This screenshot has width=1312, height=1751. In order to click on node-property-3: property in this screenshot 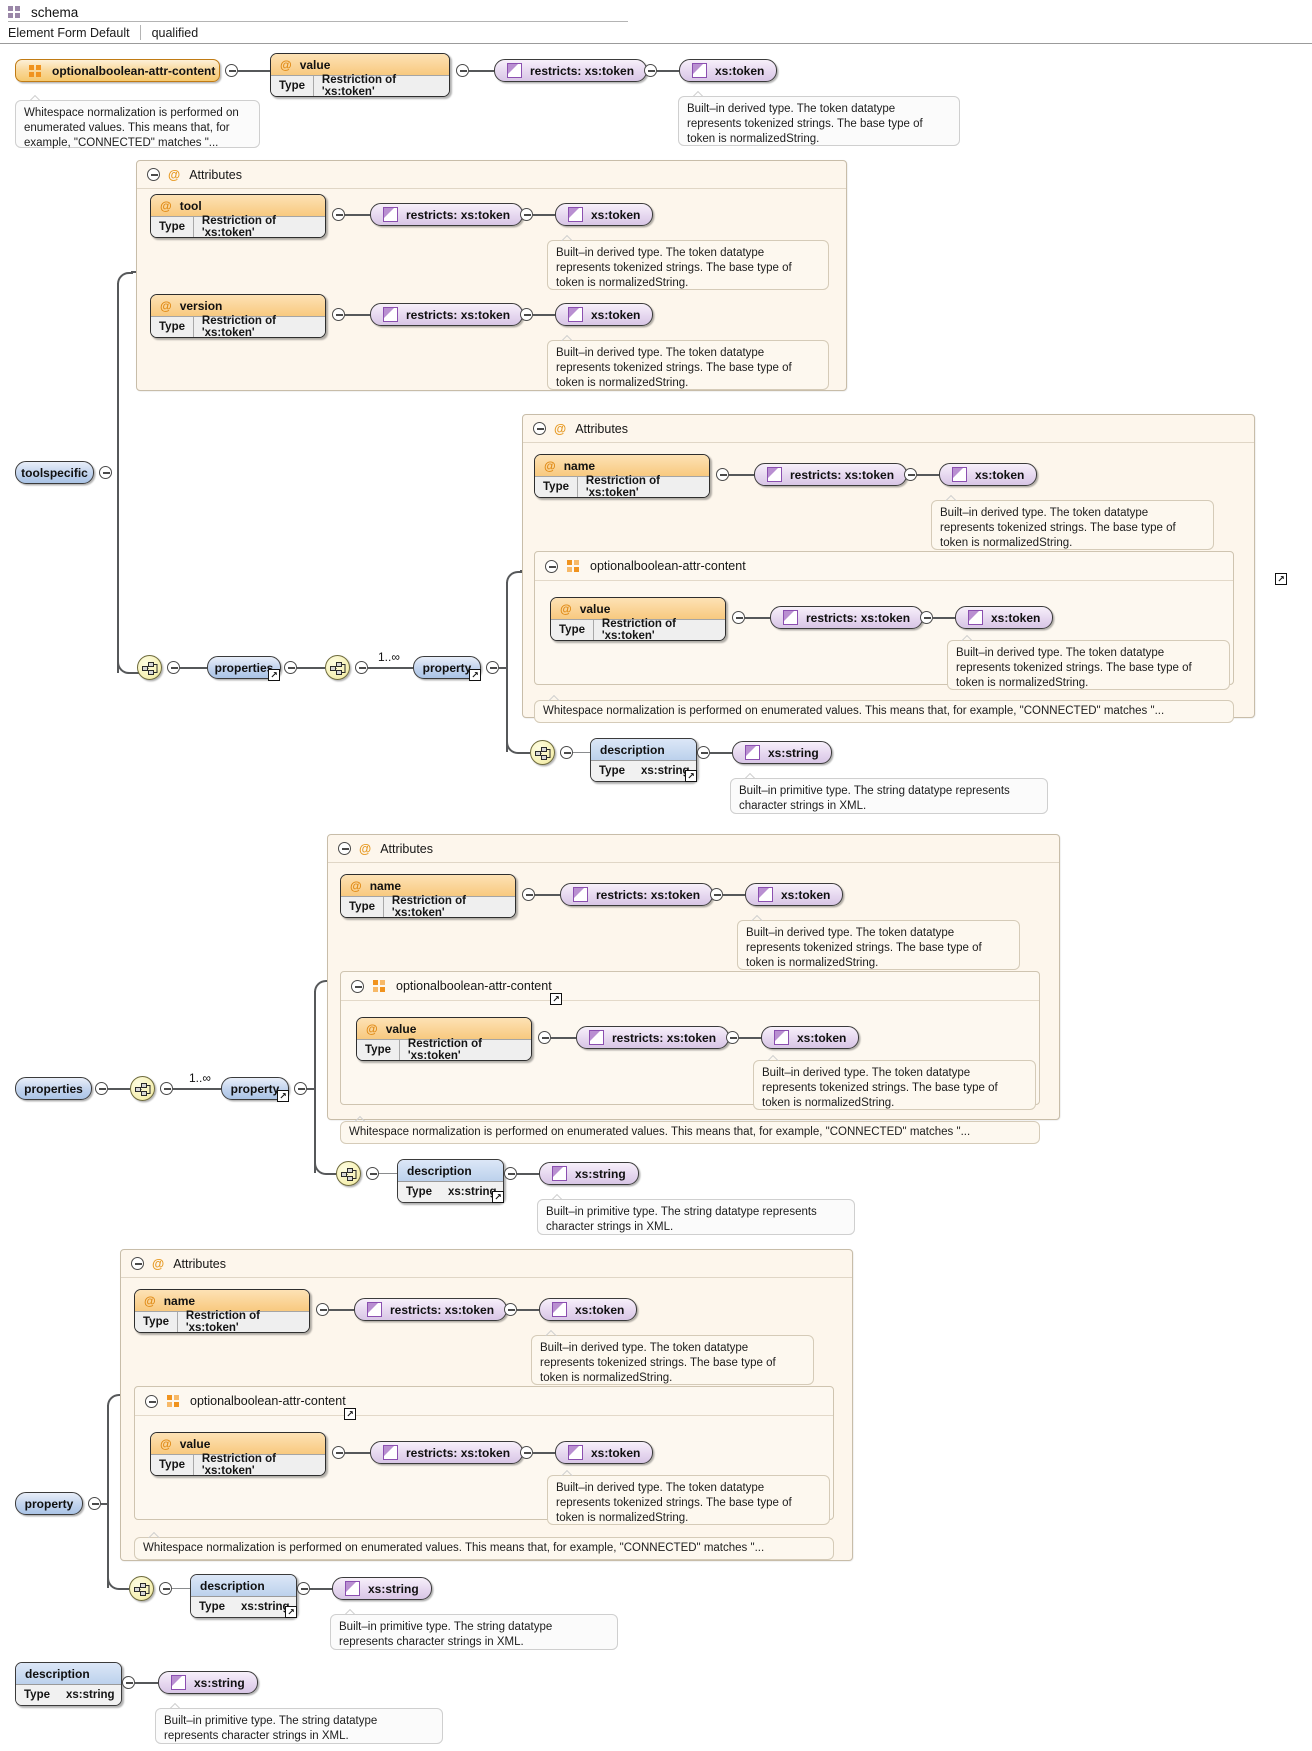, I will do `click(49, 1503)`.